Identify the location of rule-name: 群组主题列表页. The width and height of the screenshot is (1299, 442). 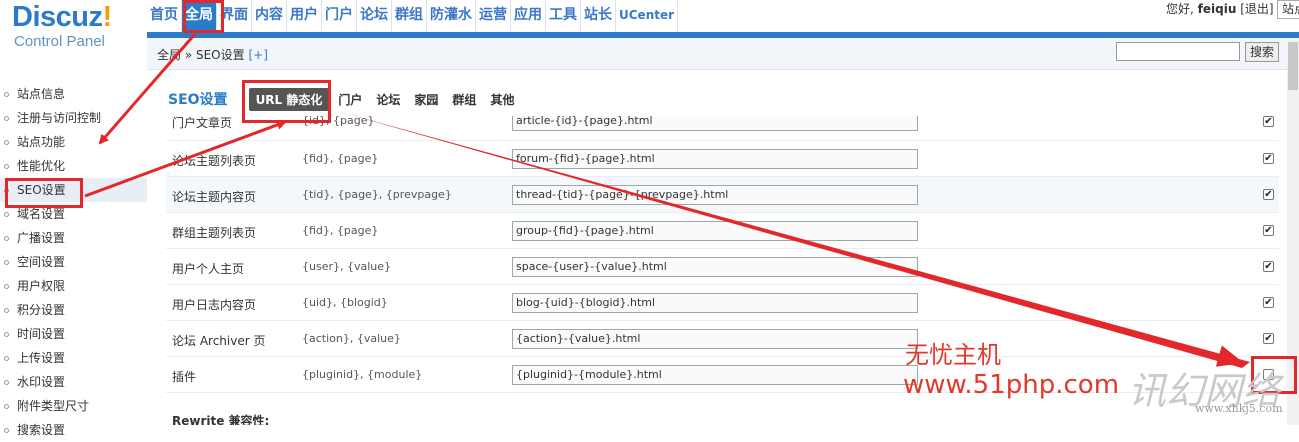
(214, 233).